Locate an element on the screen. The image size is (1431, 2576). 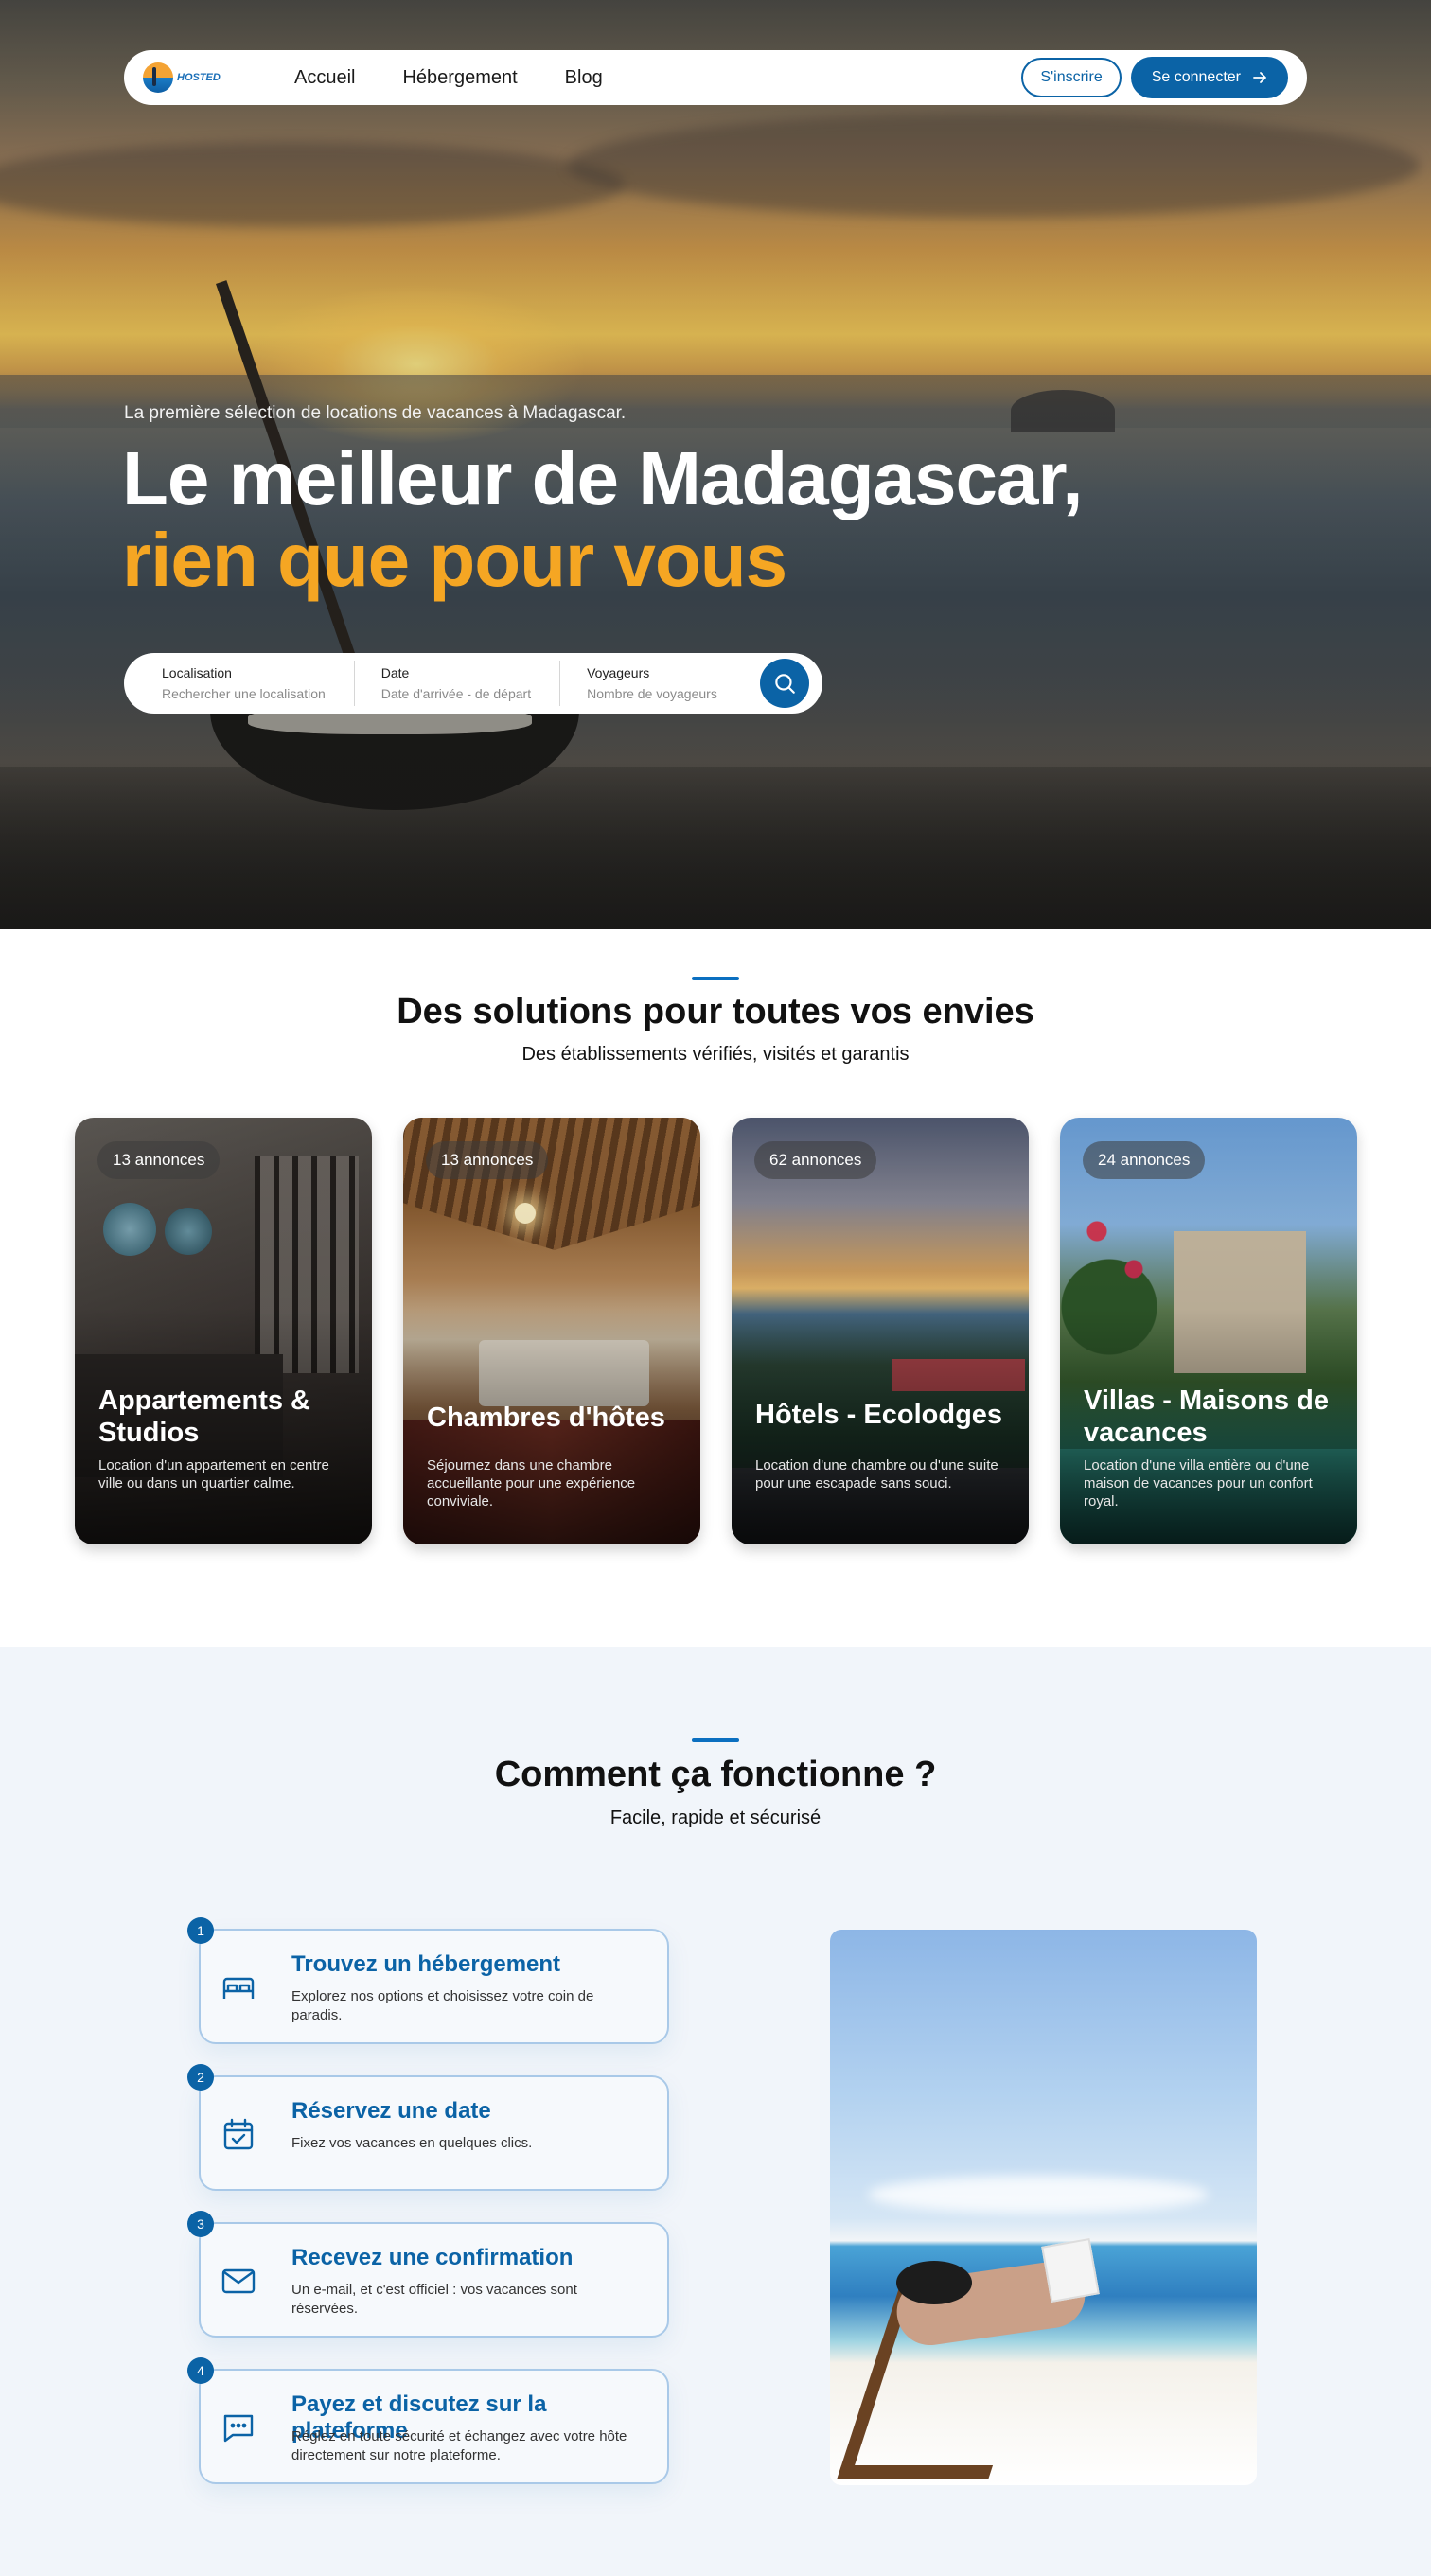
guests-label: Voyageurs is located at coordinates (618, 672).